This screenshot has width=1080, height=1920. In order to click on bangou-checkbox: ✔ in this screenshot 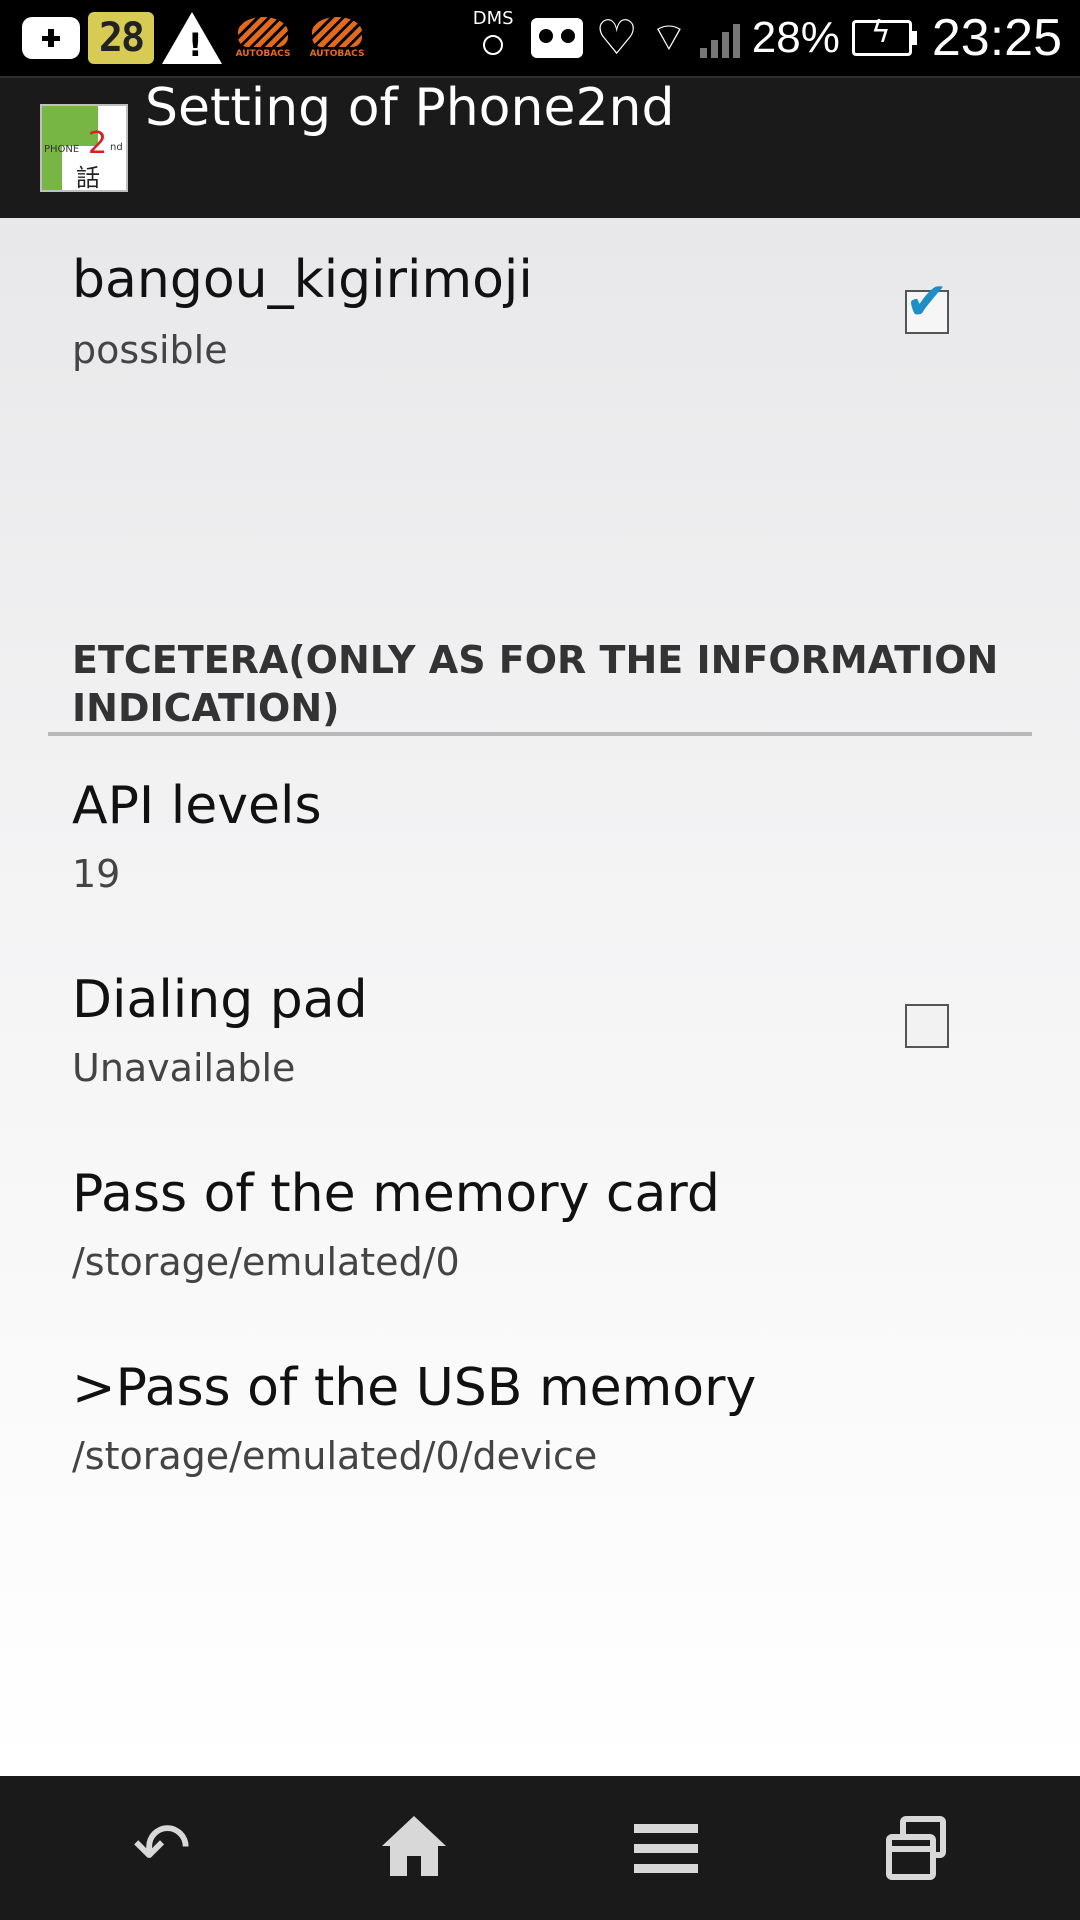, I will do `click(927, 303)`.